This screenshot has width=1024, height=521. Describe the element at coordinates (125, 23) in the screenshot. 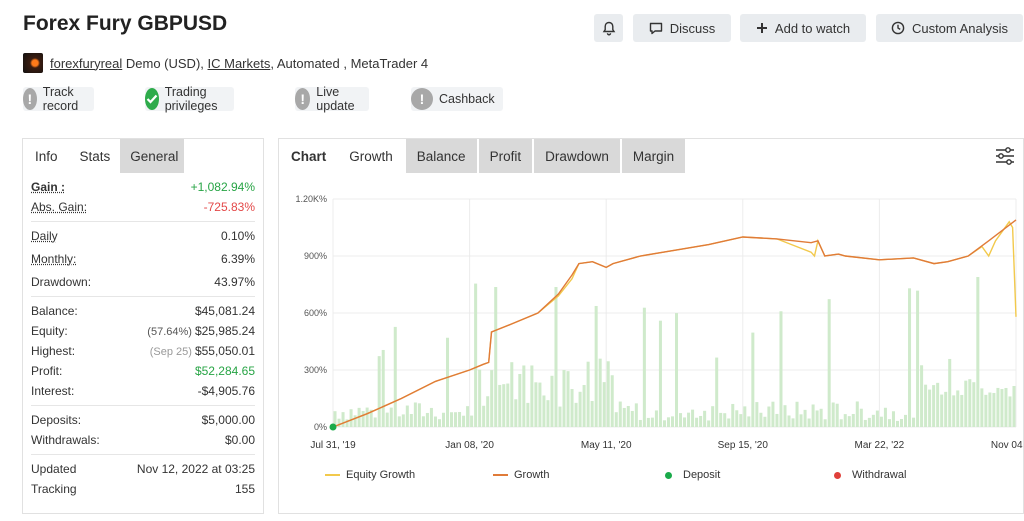

I see `page-title: Forex Fury GBPUSD` at that location.